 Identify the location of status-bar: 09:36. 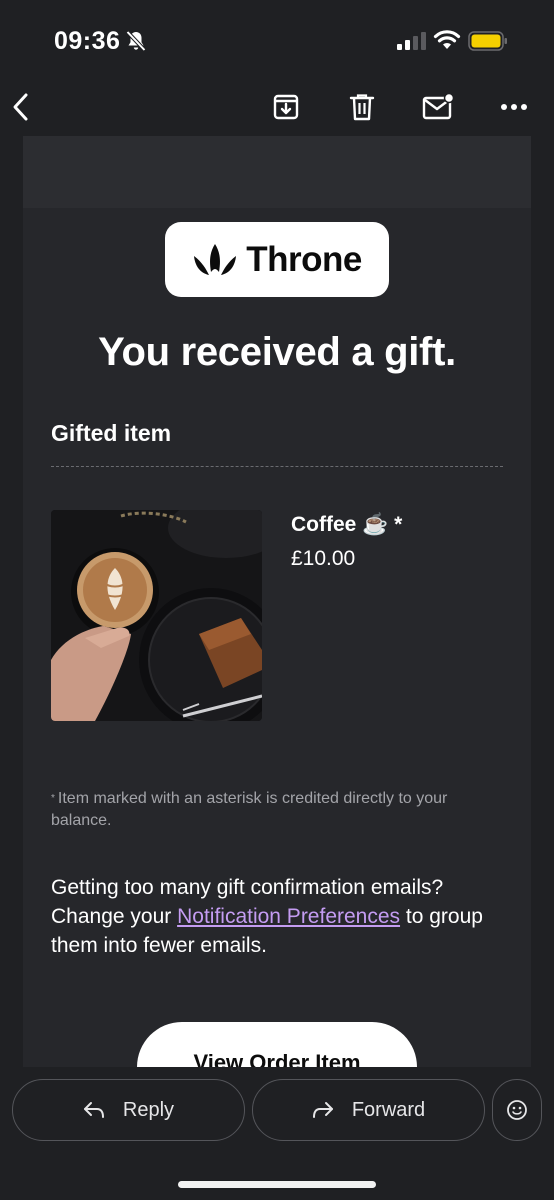
(277, 40).